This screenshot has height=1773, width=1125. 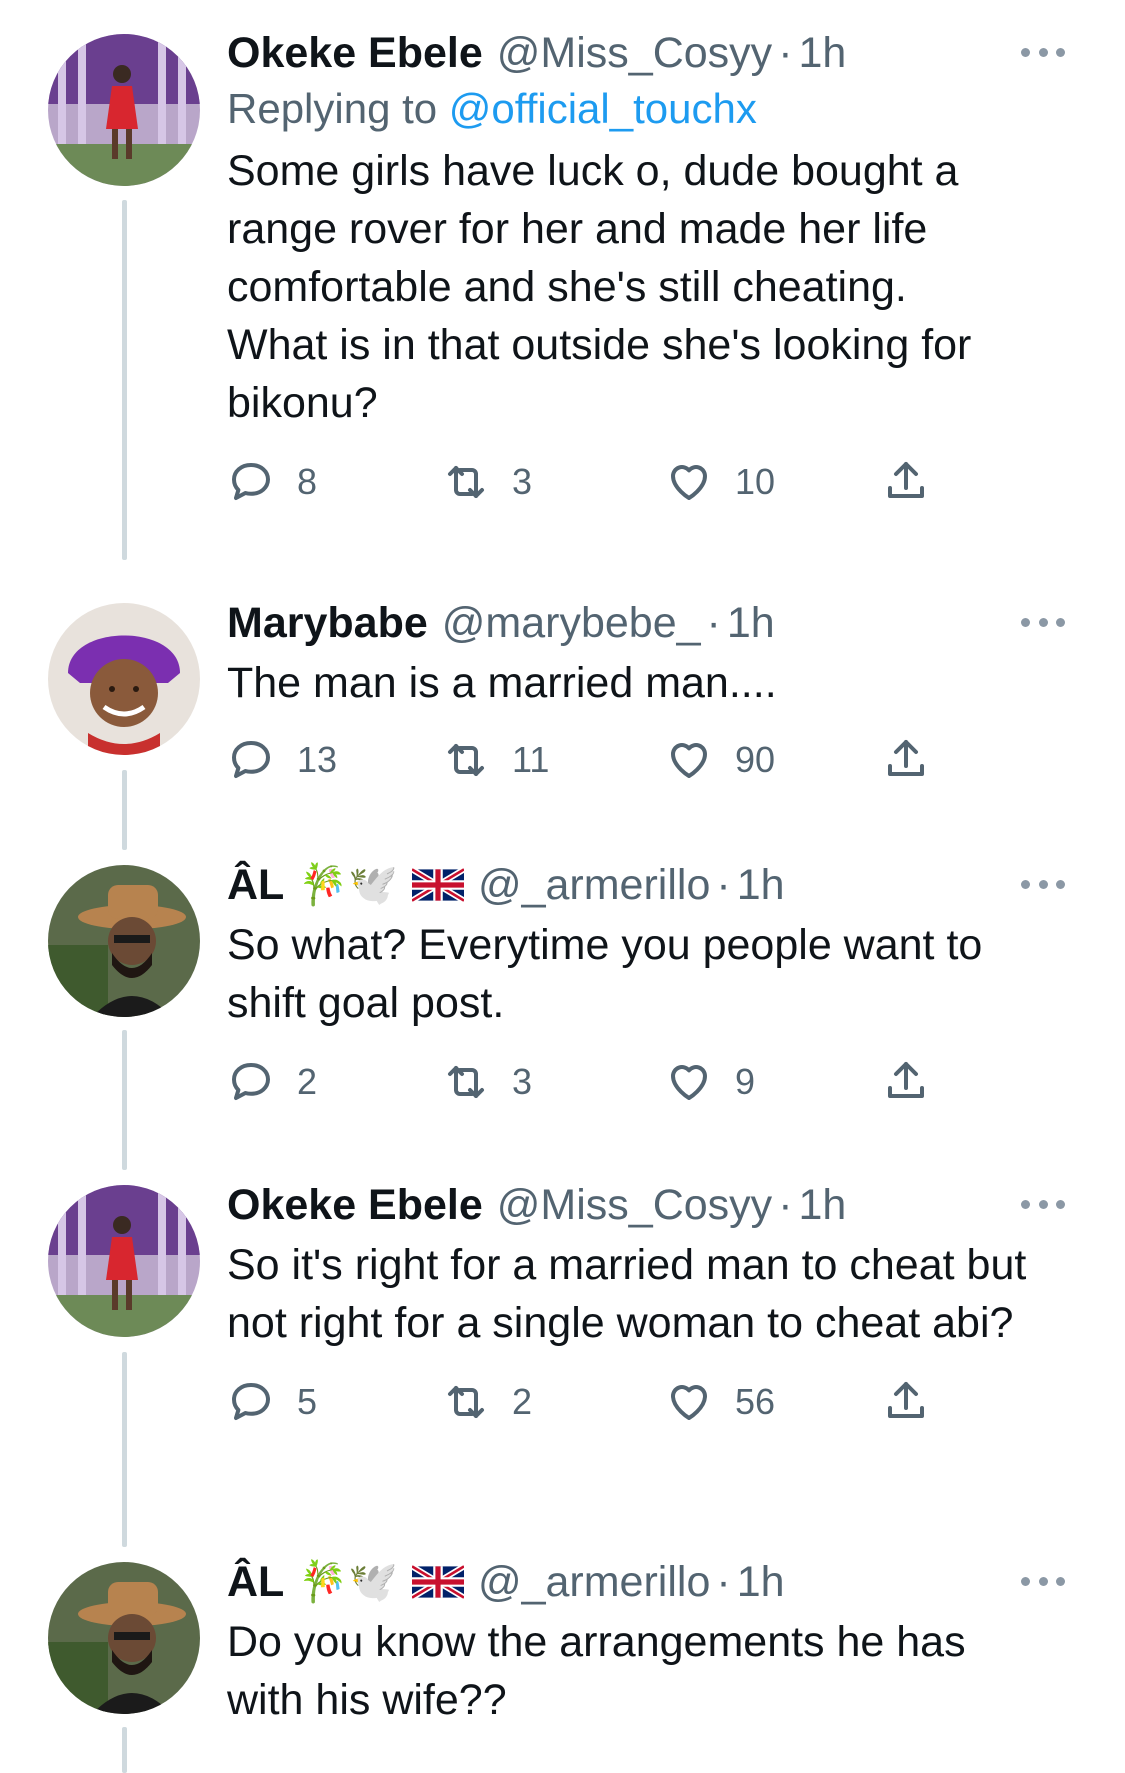 I want to click on reply-count: 8, so click(x=307, y=481).